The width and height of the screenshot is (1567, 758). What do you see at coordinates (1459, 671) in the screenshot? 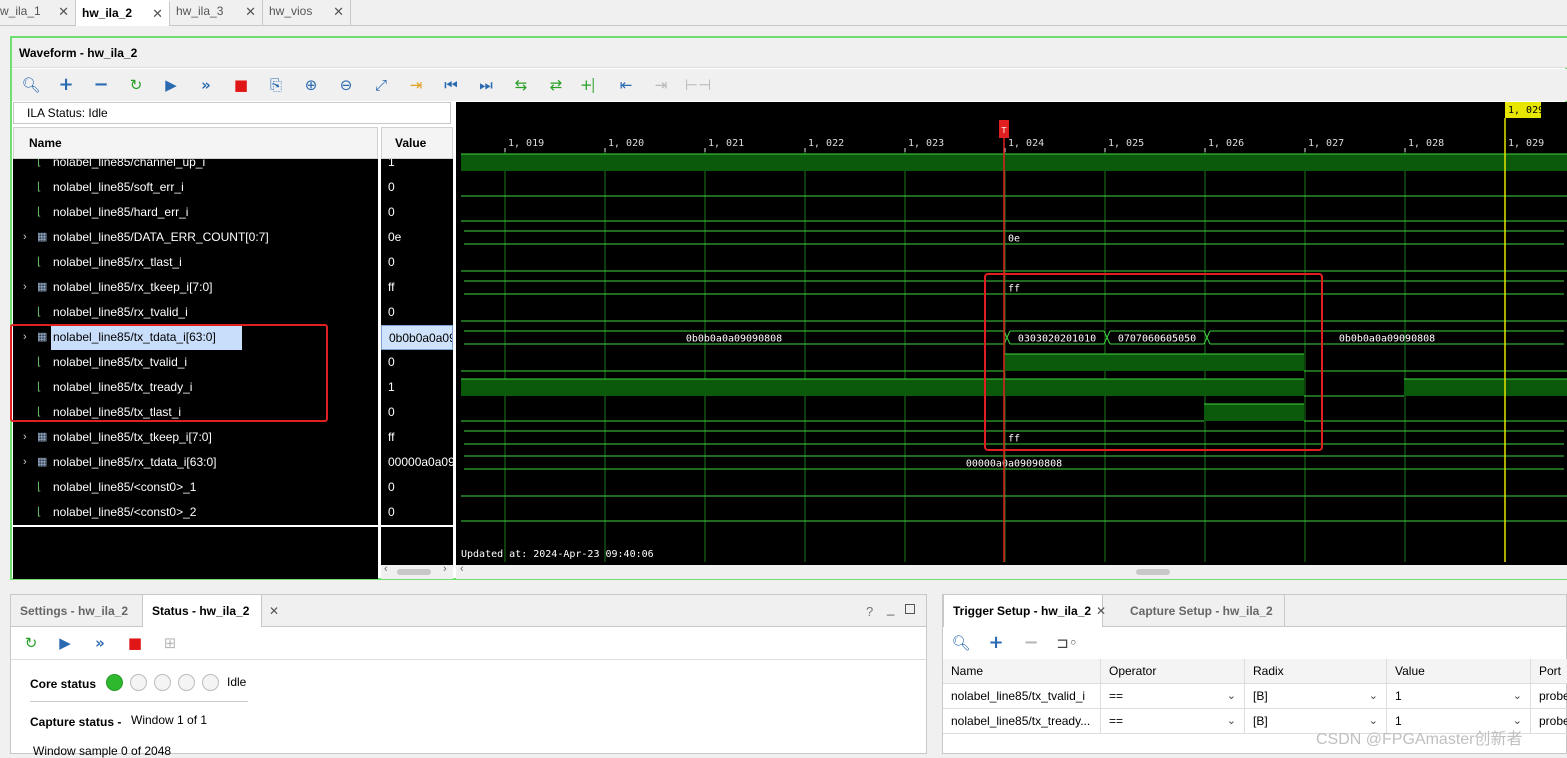
I see `trigger-column-header: Value` at bounding box center [1459, 671].